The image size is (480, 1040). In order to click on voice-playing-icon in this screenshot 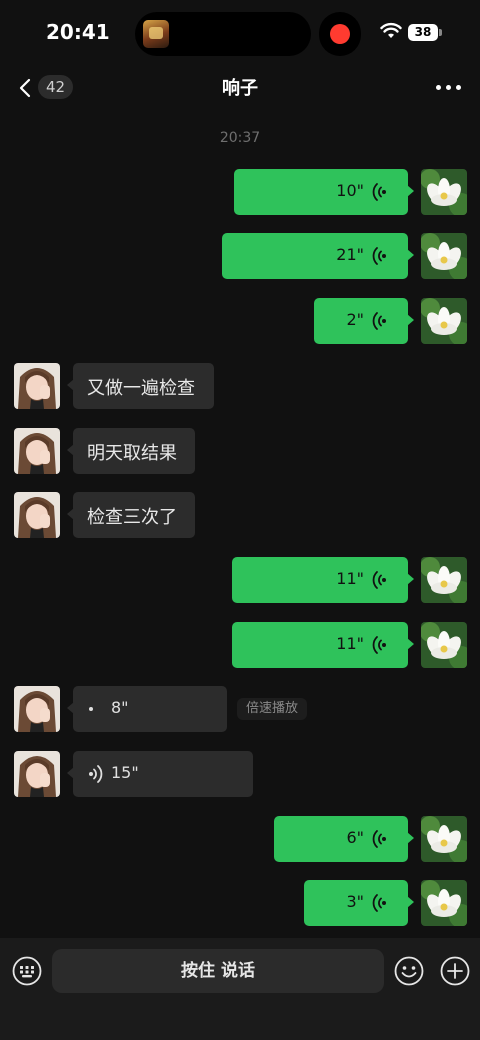, I will do `click(91, 709)`.